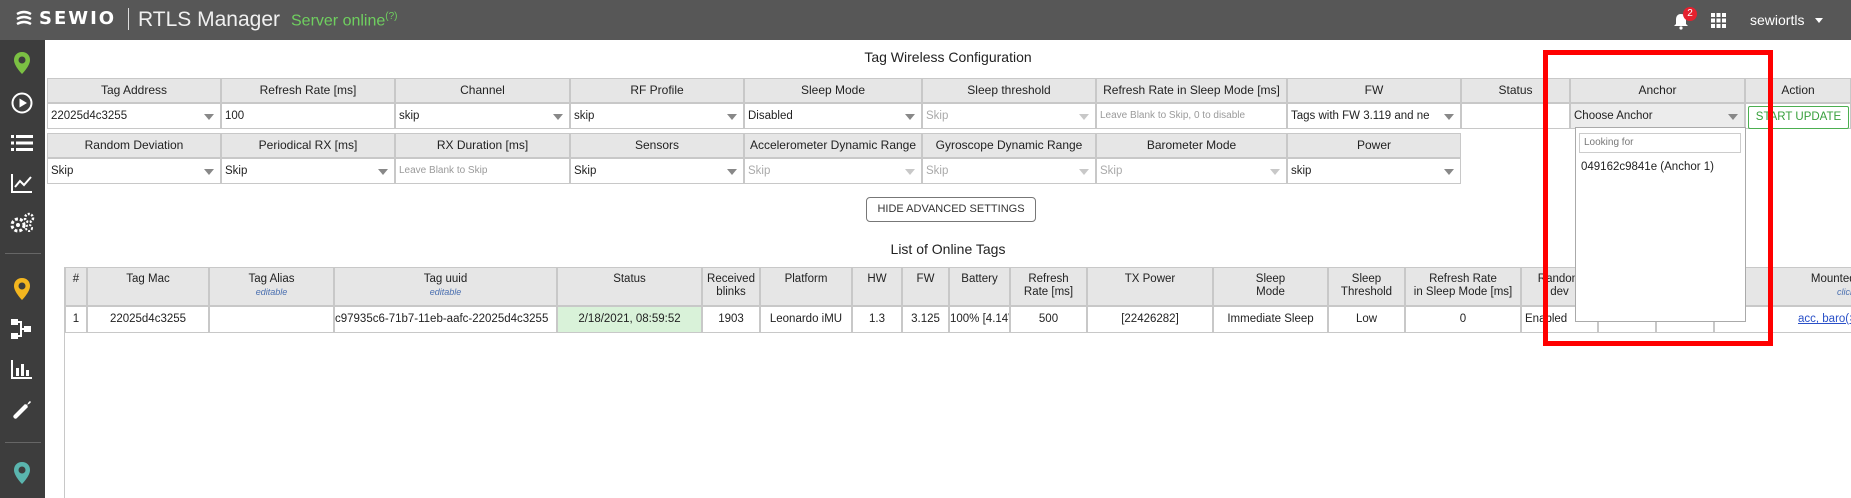  Describe the element at coordinates (937, 116) in the screenshot. I see `sleep-threshold-value: Skip` at that location.